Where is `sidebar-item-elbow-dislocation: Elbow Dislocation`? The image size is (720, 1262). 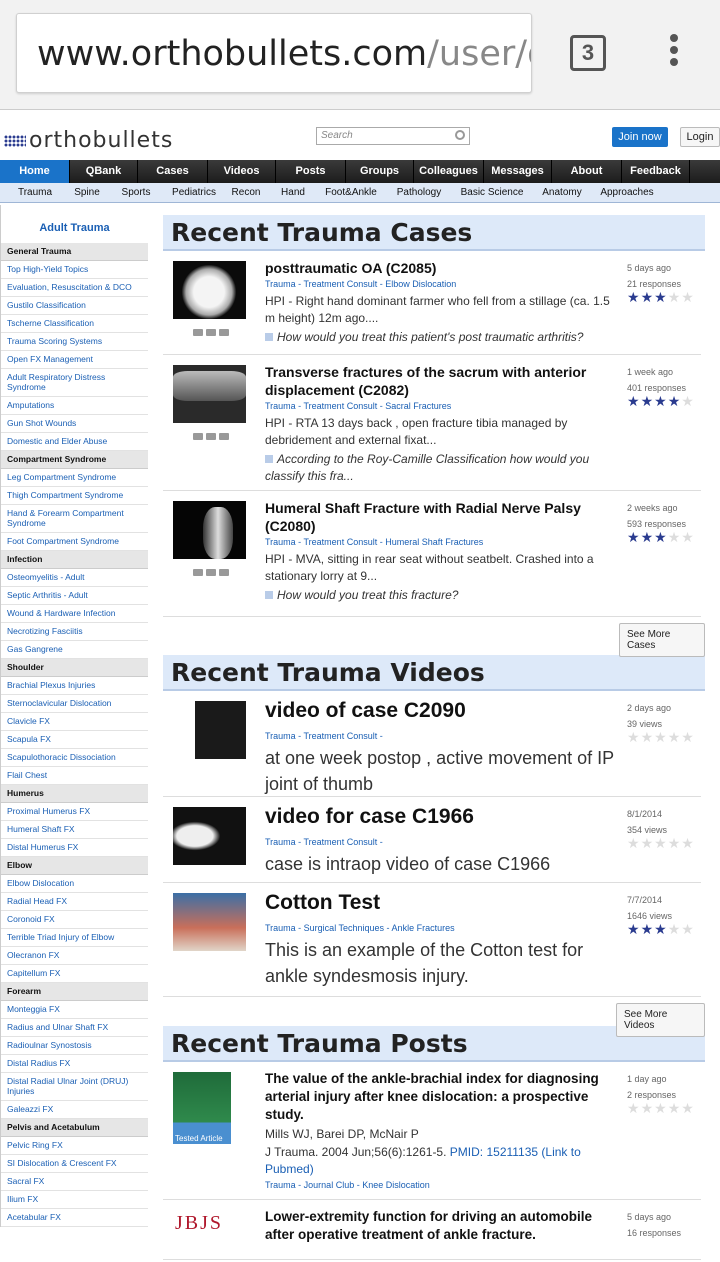
sidebar-item-elbow-dislocation: Elbow Dislocation is located at coordinates (74, 884).